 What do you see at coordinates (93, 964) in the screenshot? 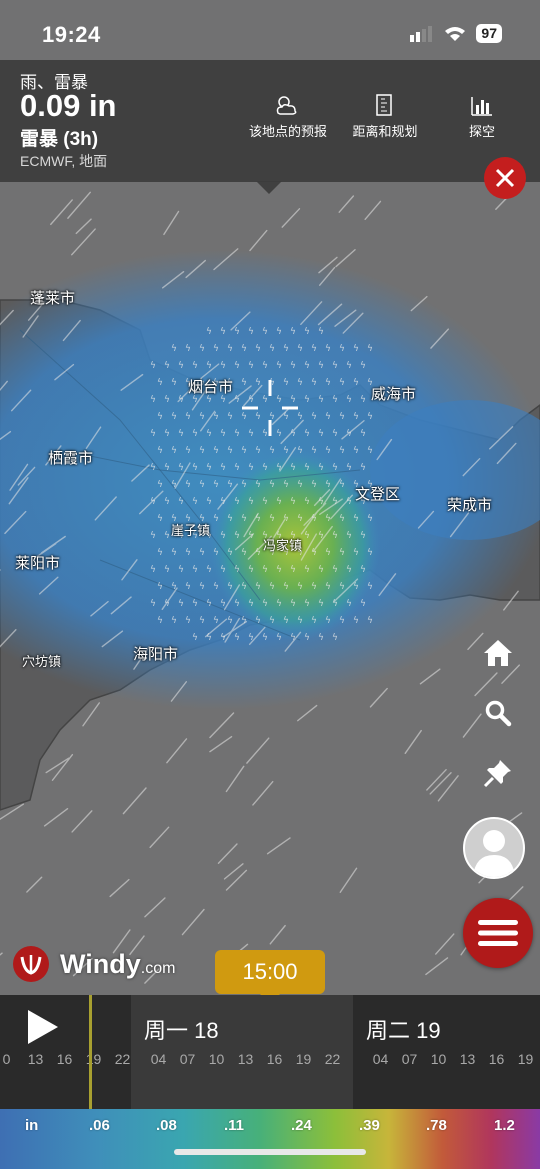
I see `windy-logo: Windy.com` at bounding box center [93, 964].